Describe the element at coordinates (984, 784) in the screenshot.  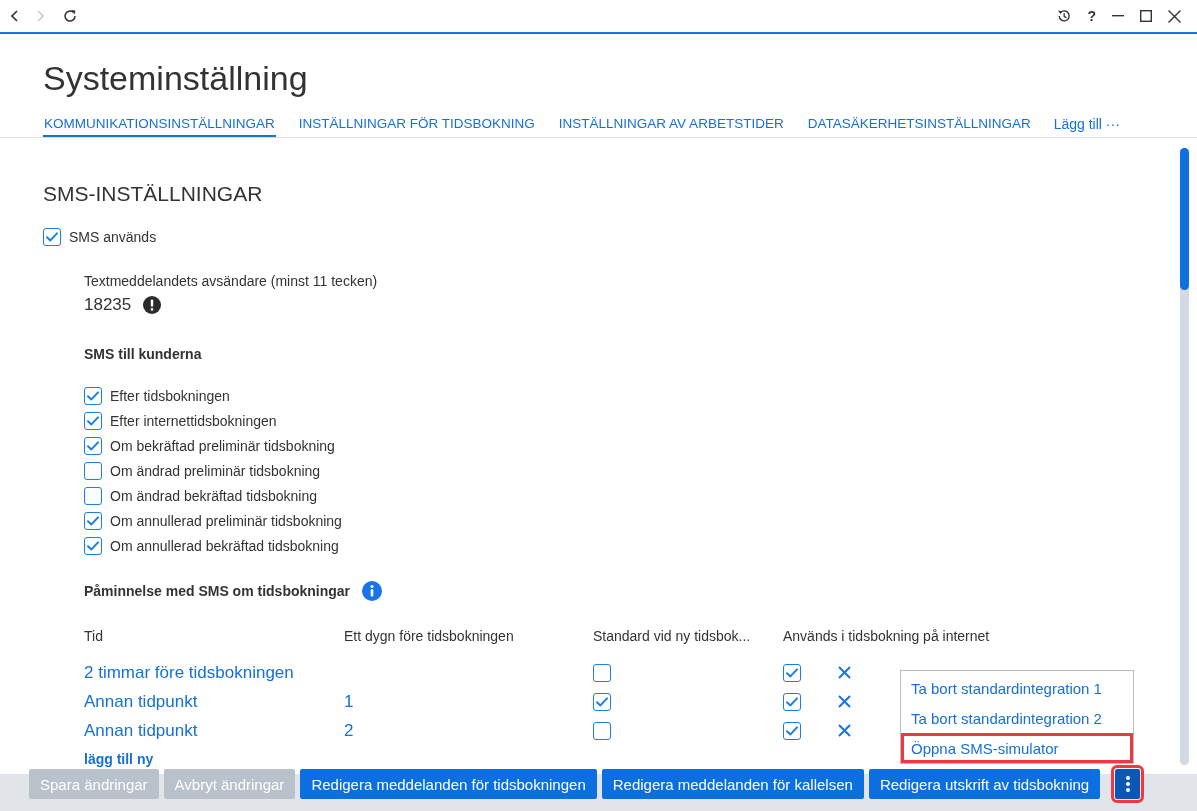
I see `footer-button: Redigera utskrift av tidsbokning` at that location.